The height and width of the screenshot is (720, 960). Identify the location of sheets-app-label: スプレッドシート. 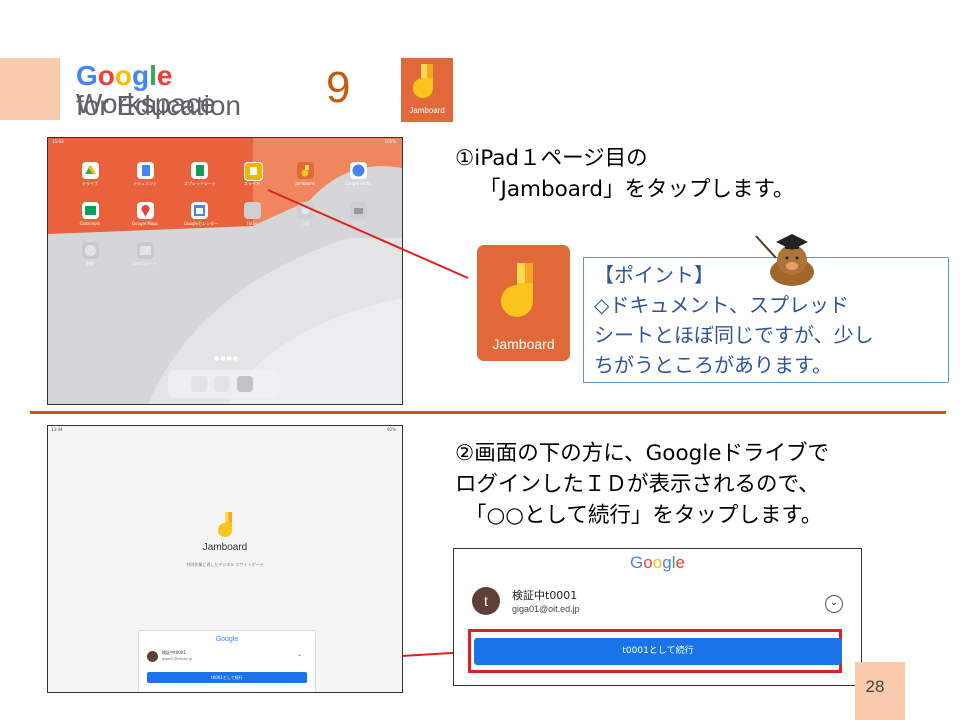
(200, 183).